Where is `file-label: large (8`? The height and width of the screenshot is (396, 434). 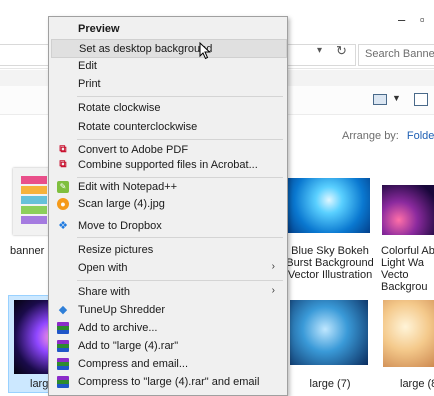
file-label: large (8 is located at coordinates (417, 384).